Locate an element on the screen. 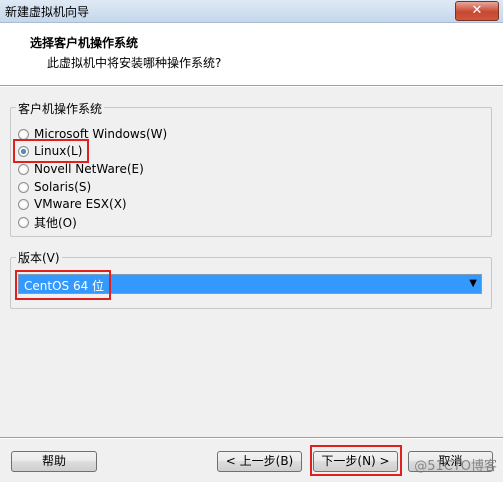  window-title: 新建虚拟机向导 is located at coordinates (47, 12).